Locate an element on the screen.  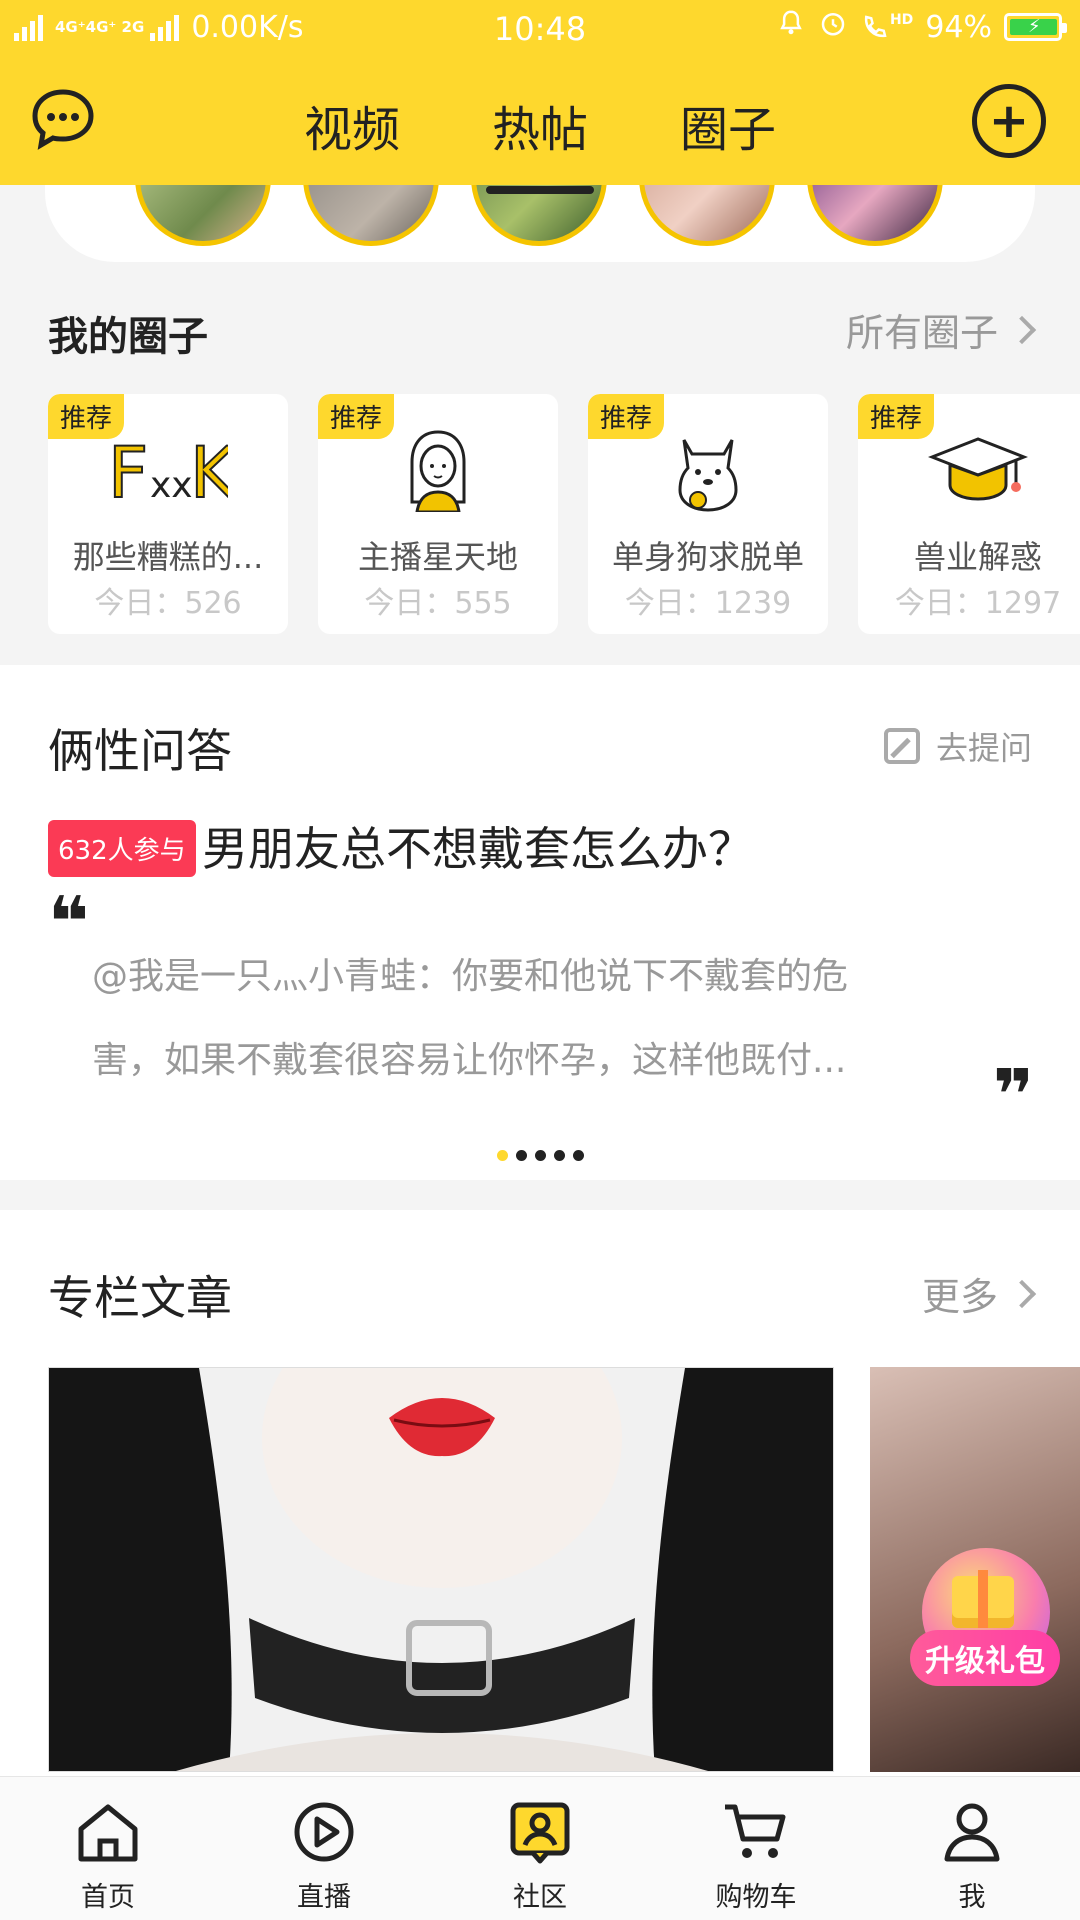
quote-open-icon: ❝ is located at coordinates (69, 922).